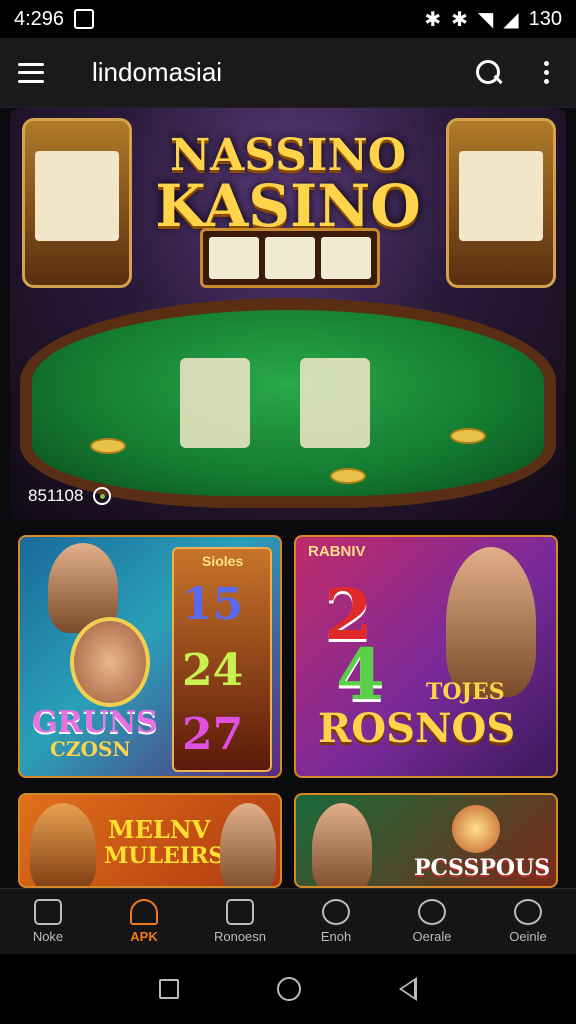 The height and width of the screenshot is (1024, 576). What do you see at coordinates (84, 19) in the screenshot?
I see `notification-icon` at bounding box center [84, 19].